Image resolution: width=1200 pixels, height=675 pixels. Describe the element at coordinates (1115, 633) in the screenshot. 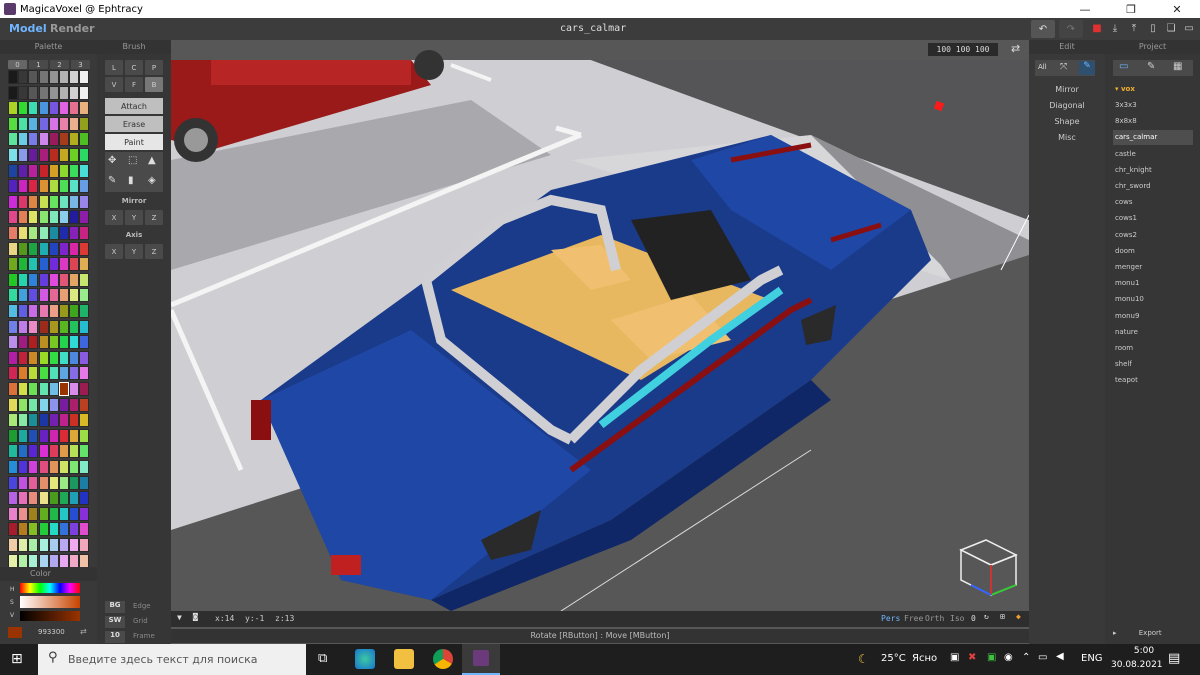

I see `expand-arrow-icon: ▸` at that location.